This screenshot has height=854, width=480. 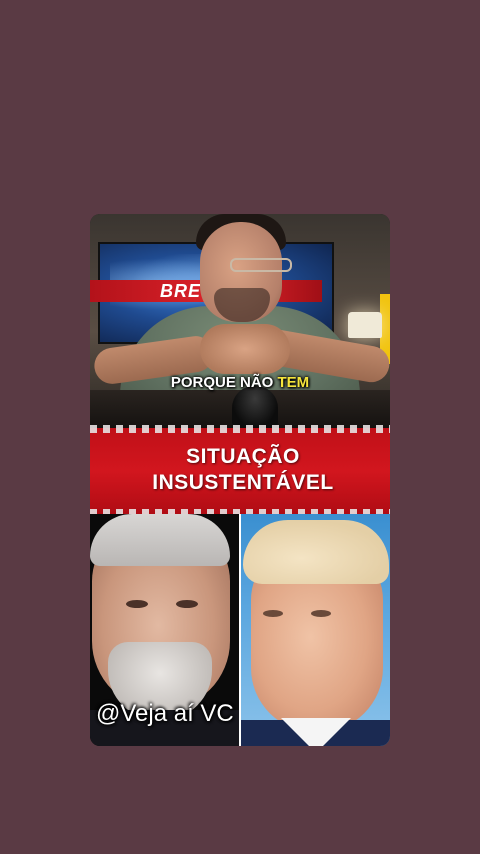 I want to click on video-subtitle: PORQUE NÃO TEM, so click(x=240, y=382).